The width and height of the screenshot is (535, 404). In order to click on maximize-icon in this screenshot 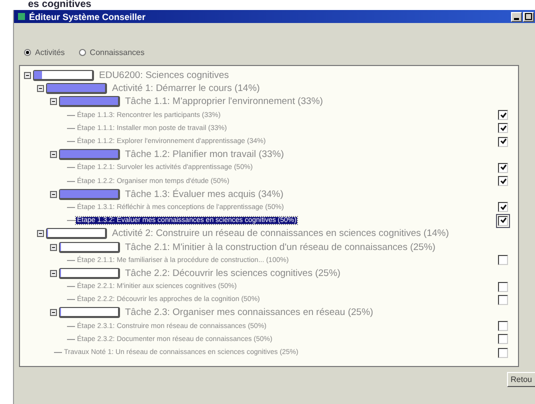, I will do `click(528, 16)`.